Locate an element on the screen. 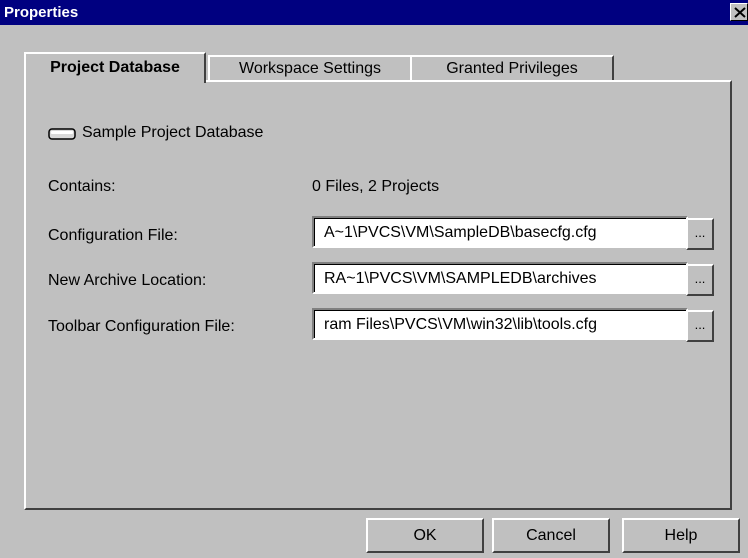  configuration-file-label: Configuration File: is located at coordinates (113, 235).